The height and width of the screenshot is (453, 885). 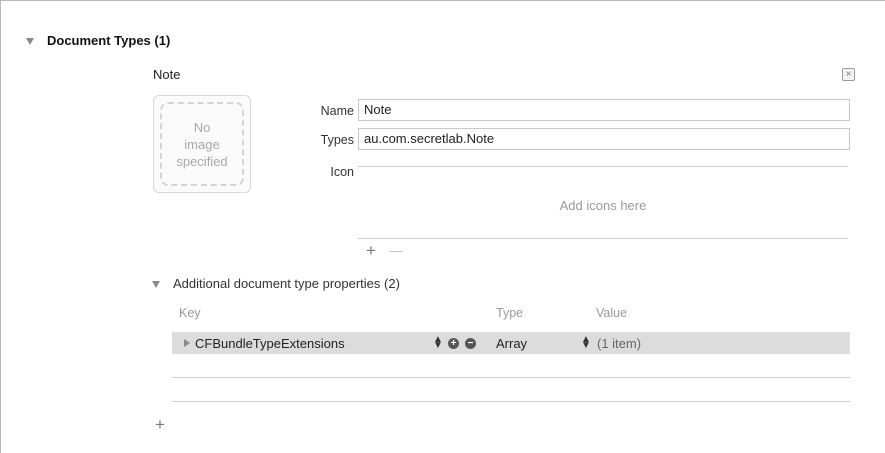 I want to click on row-disclosure-icon, so click(x=187, y=343).